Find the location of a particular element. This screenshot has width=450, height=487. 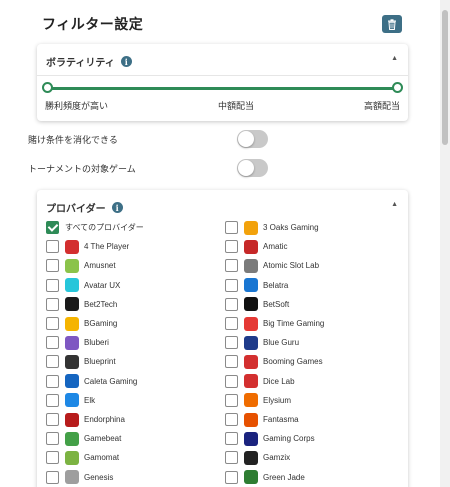

provider-item: Caleta Gaming is located at coordinates (91, 381).